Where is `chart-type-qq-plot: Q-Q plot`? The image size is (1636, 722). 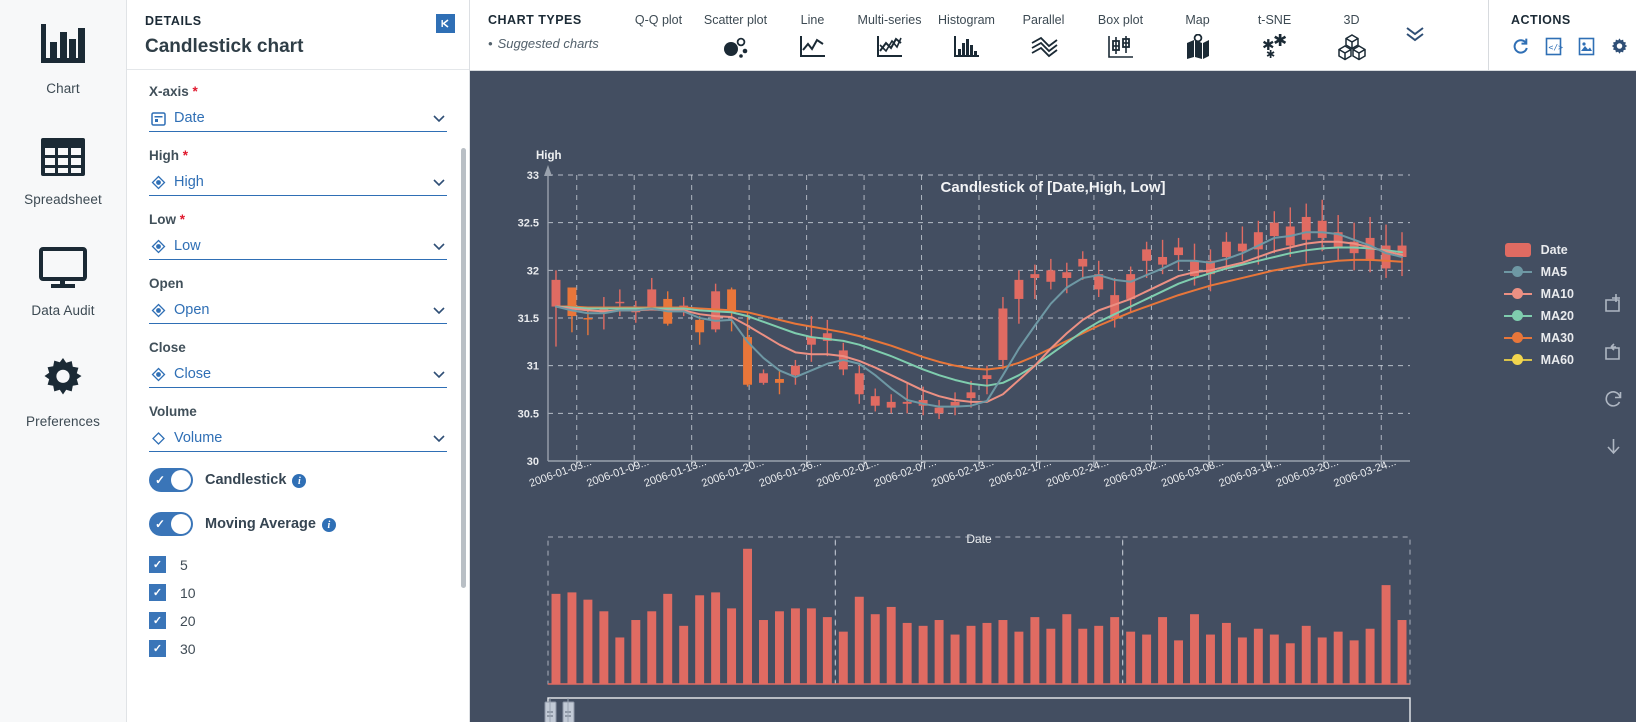 chart-type-qq-plot: Q-Q plot is located at coordinates (658, 31).